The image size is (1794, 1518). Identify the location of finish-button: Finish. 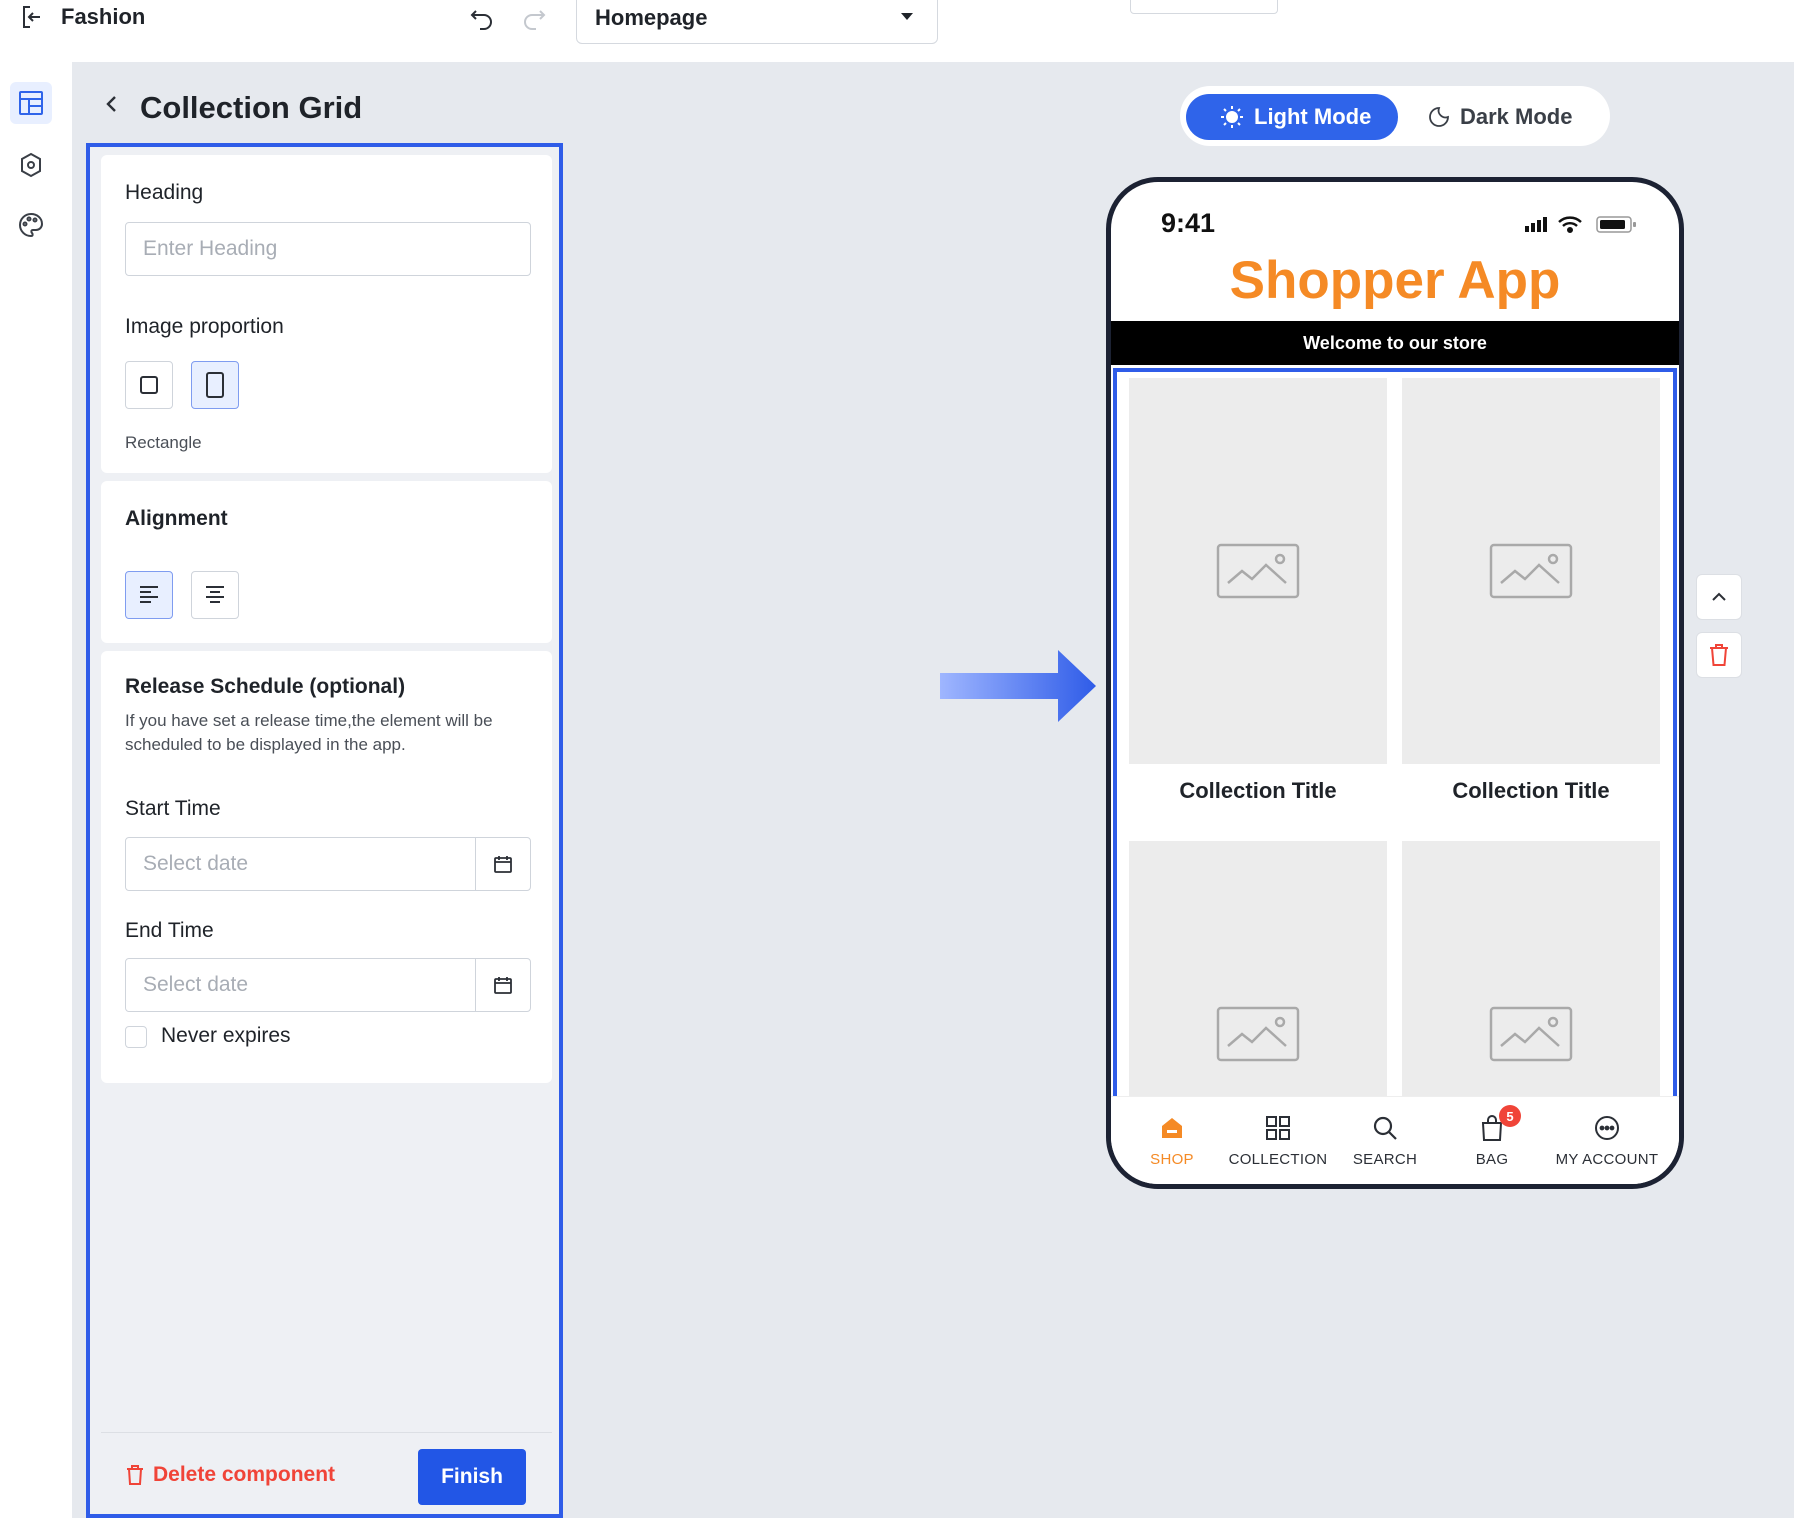
(472, 1477).